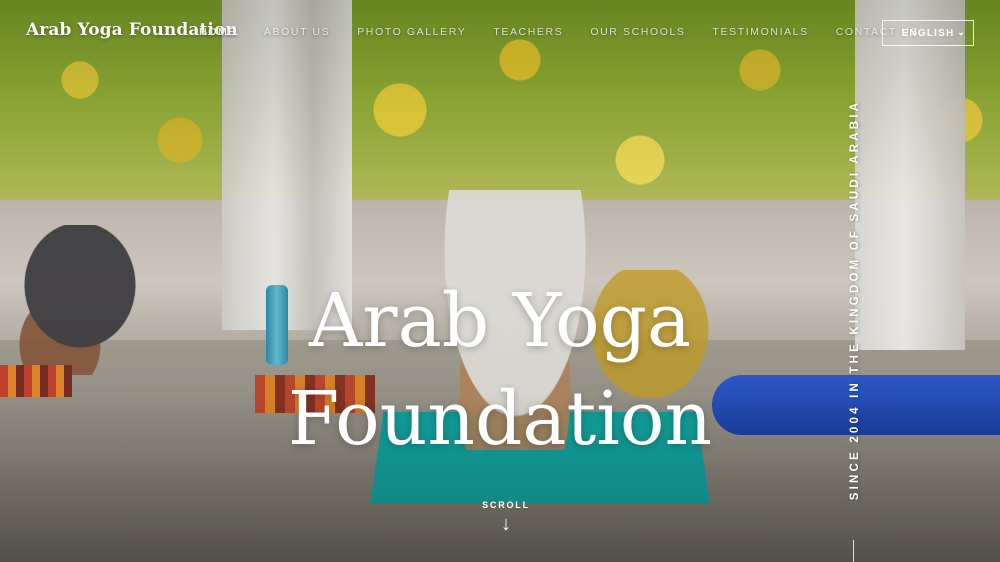 The height and width of the screenshot is (562, 1000). What do you see at coordinates (218, 32) in the screenshot?
I see `nav-home: HOME` at bounding box center [218, 32].